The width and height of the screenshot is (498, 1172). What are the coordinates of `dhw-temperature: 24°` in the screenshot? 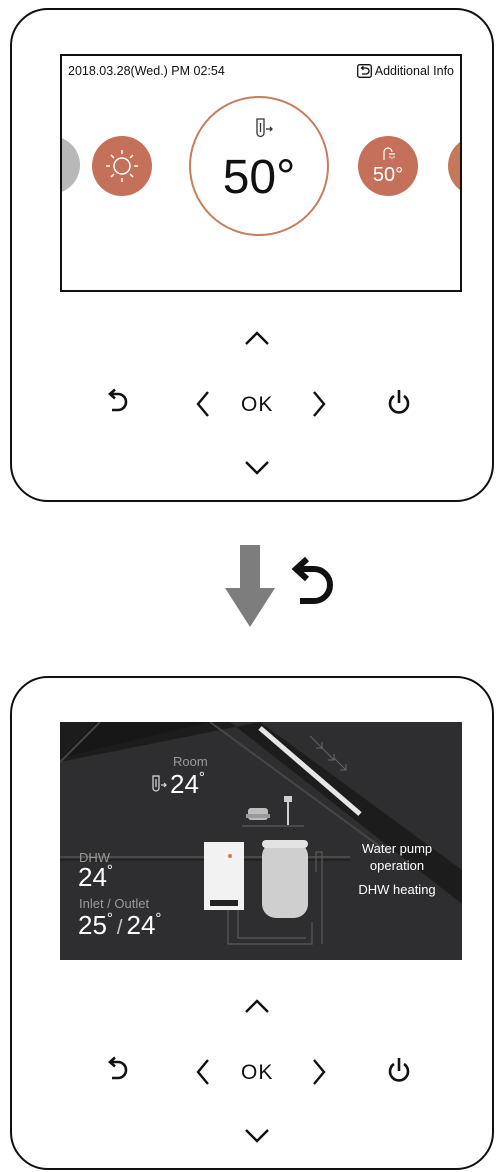 It's located at (95, 877).